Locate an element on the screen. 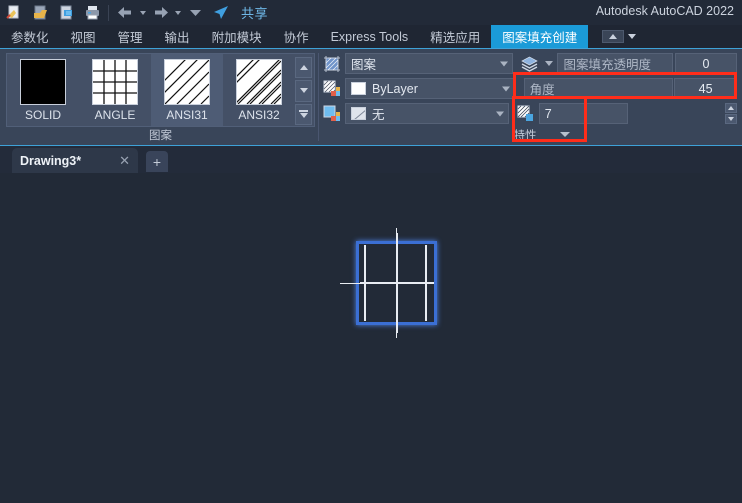 The height and width of the screenshot is (503, 742). document-tab-drawing3: Drawing3* ✕ is located at coordinates (75, 161).